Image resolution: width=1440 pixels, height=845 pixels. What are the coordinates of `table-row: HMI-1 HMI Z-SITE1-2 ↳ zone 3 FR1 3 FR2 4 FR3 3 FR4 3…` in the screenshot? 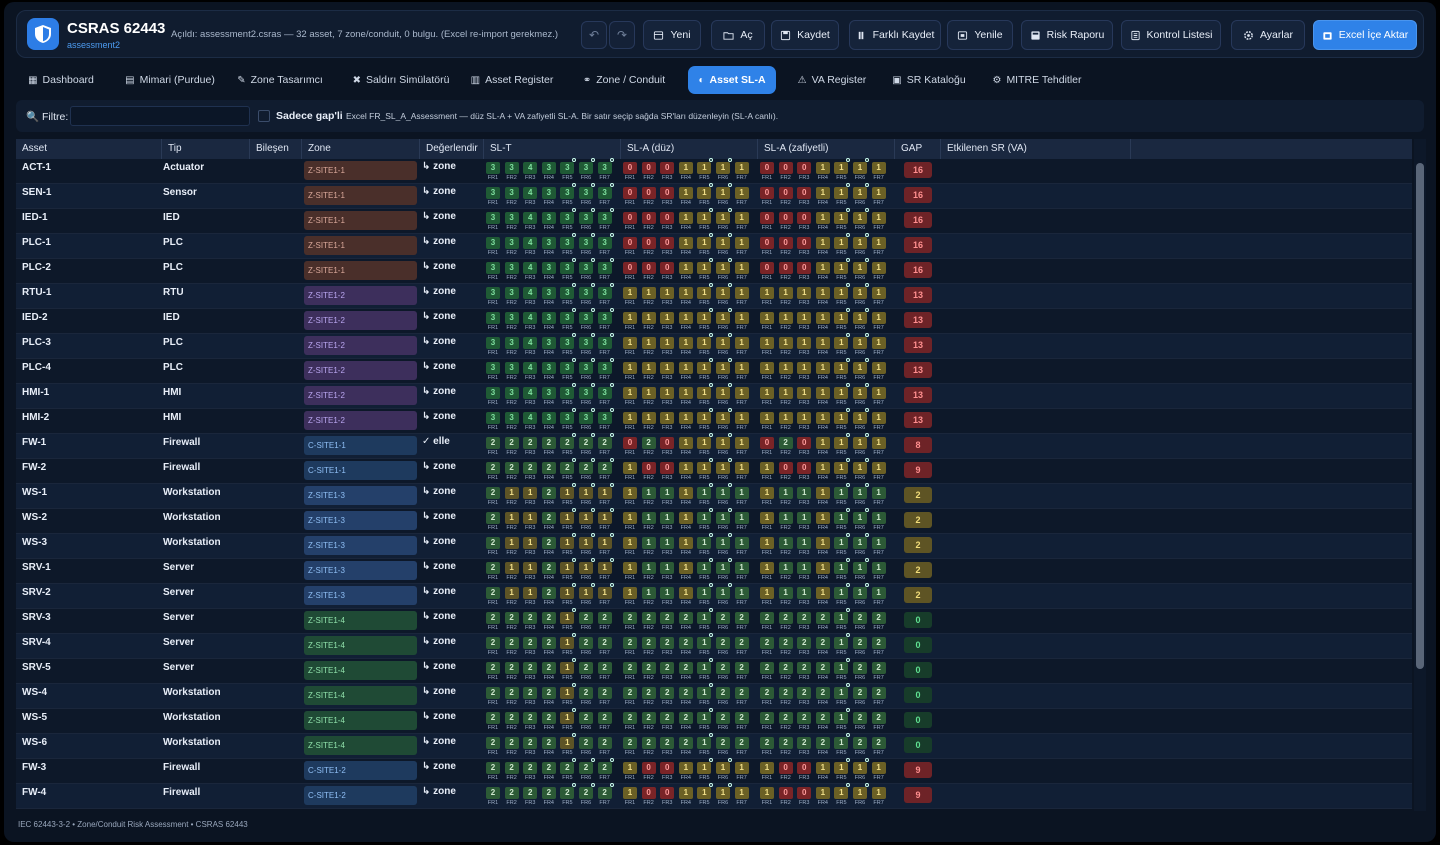 It's located at (714, 396).